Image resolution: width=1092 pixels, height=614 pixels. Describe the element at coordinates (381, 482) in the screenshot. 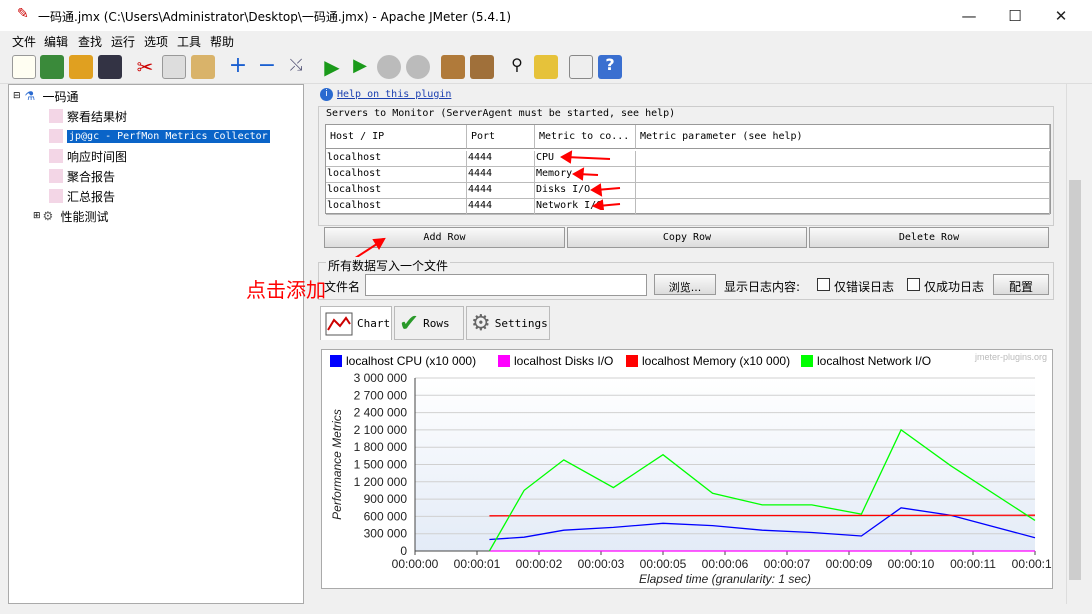

I see `y-tick-label: 1 200 000` at that location.